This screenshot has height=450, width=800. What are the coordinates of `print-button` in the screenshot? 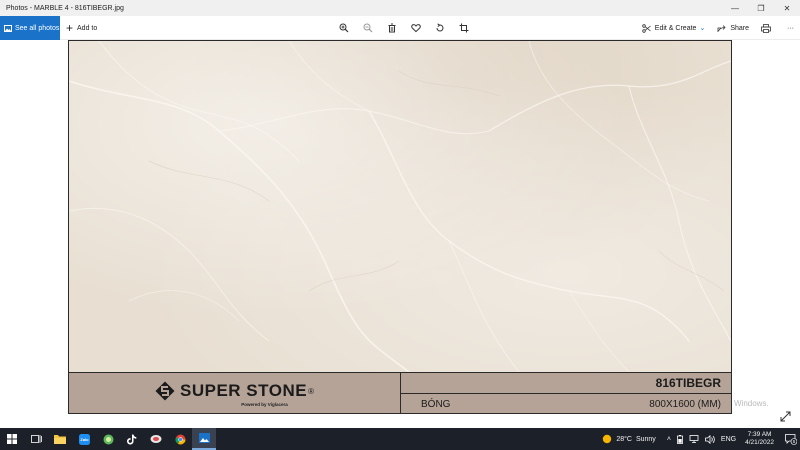 It's located at (768, 28).